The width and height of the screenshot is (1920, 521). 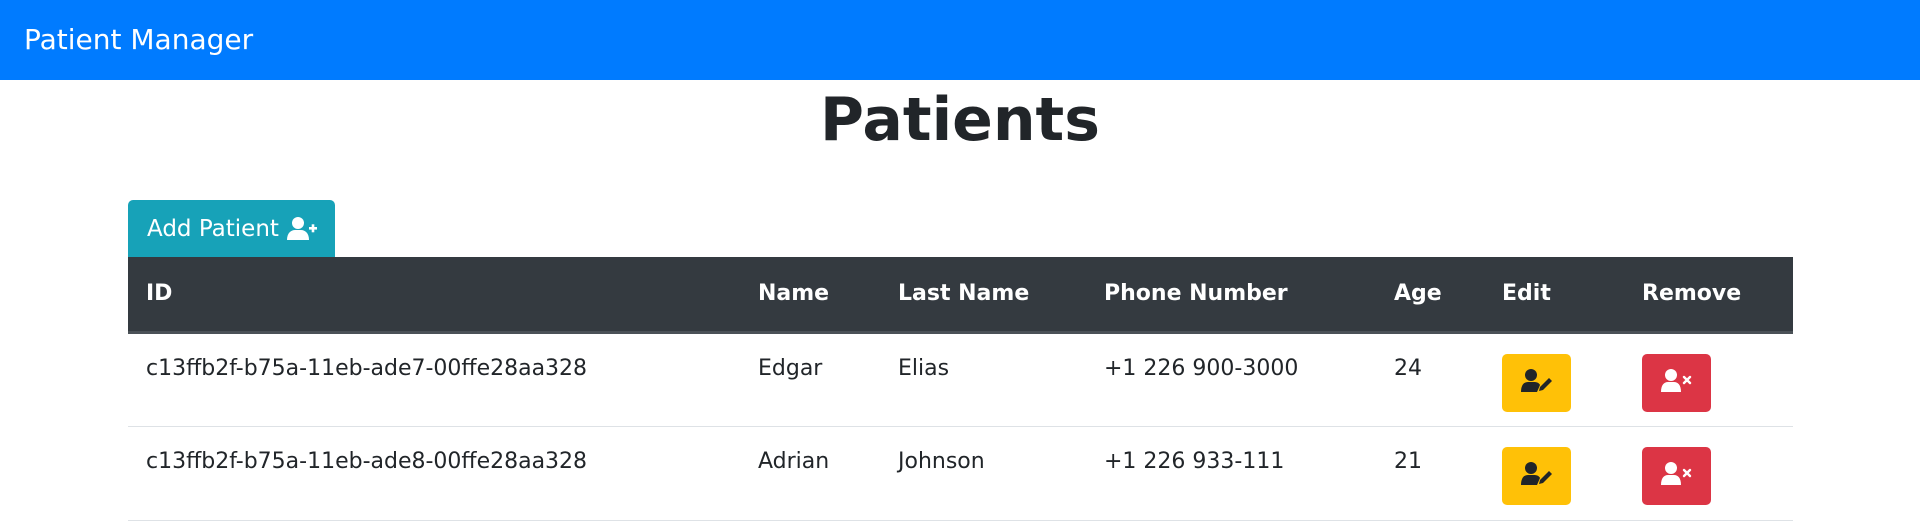 What do you see at coordinates (810, 379) in the screenshot?
I see `patient-name-cell: Edgar` at bounding box center [810, 379].